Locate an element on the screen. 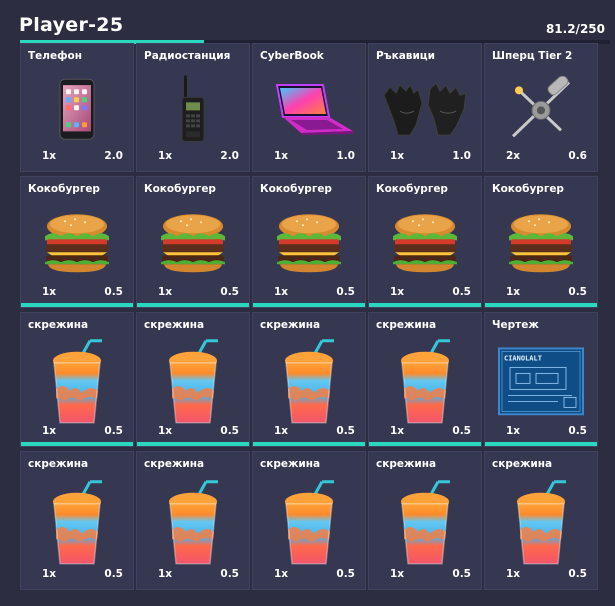 The width and height of the screenshot is (615, 606). smartphone-icon is located at coordinates (77, 109).